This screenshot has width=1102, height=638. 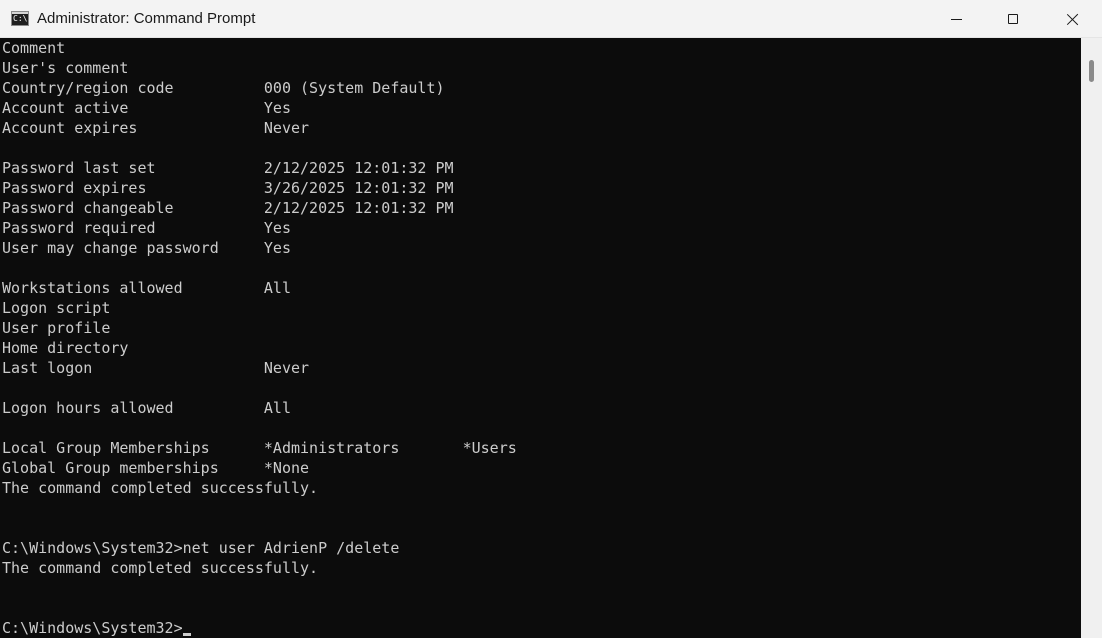 What do you see at coordinates (65, 68) in the screenshot?
I see `console-line: User's comment` at bounding box center [65, 68].